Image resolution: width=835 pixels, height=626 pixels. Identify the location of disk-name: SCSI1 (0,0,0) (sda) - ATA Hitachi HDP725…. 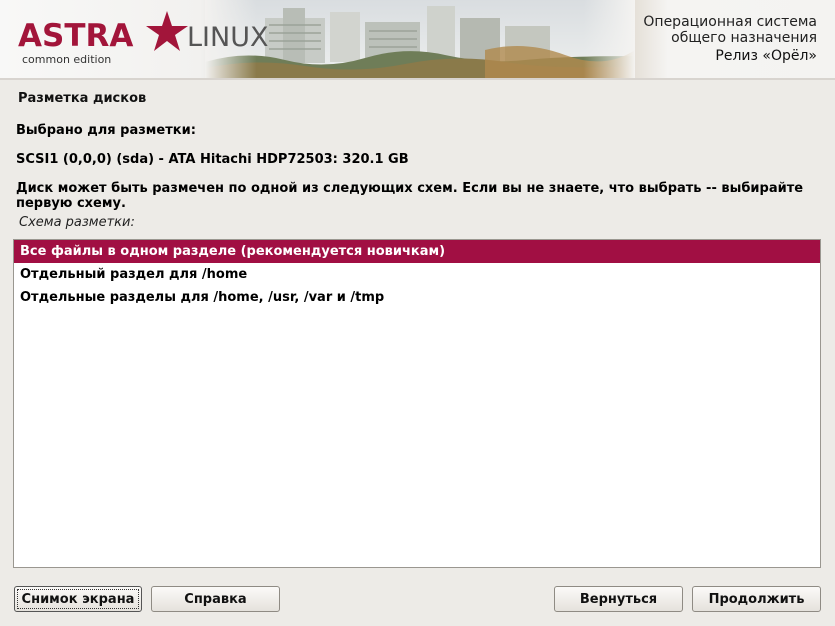
(212, 159).